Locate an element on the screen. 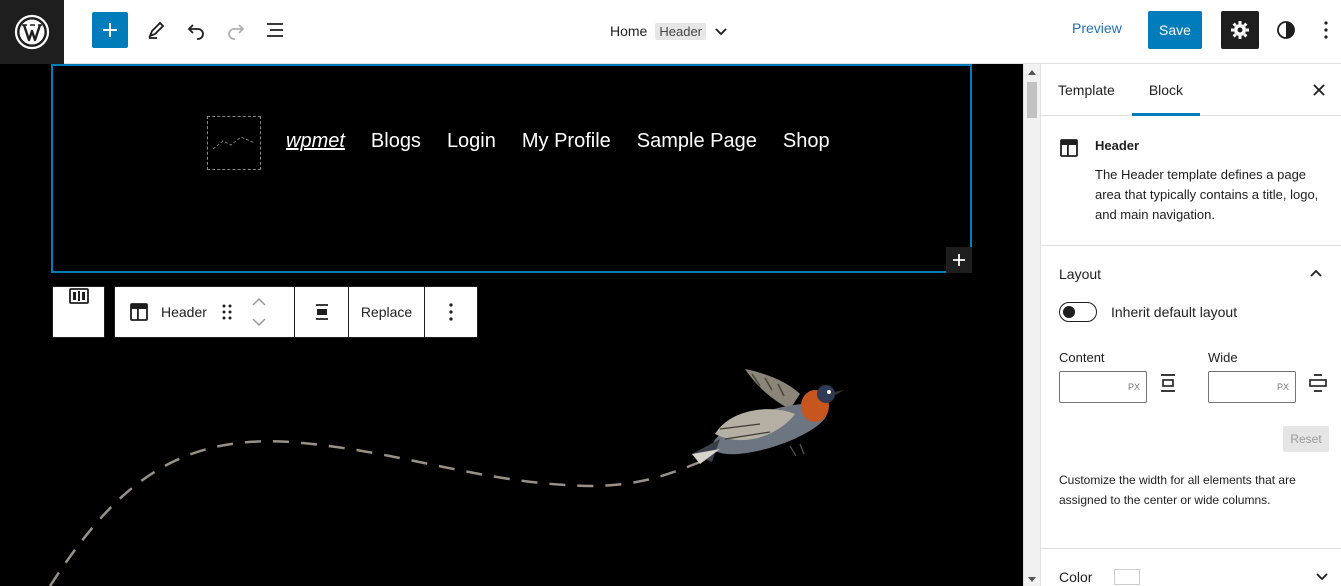 The width and height of the screenshot is (1341, 586). styles-button is located at coordinates (1286, 30).